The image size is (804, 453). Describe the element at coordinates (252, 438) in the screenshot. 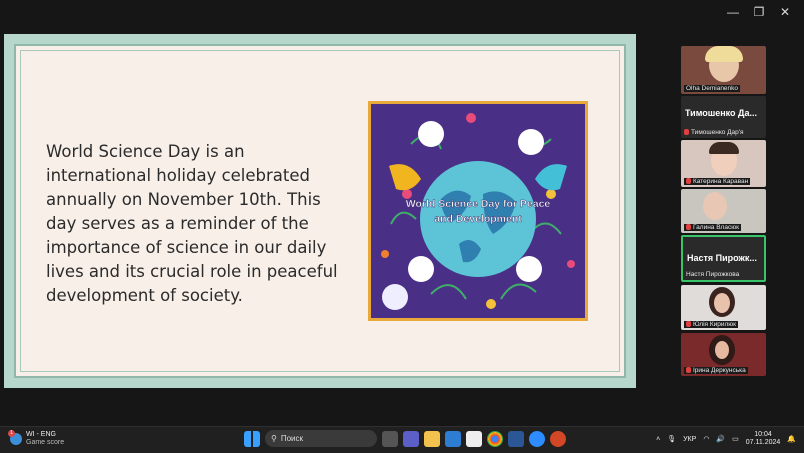

I see `windows-start-icon` at that location.